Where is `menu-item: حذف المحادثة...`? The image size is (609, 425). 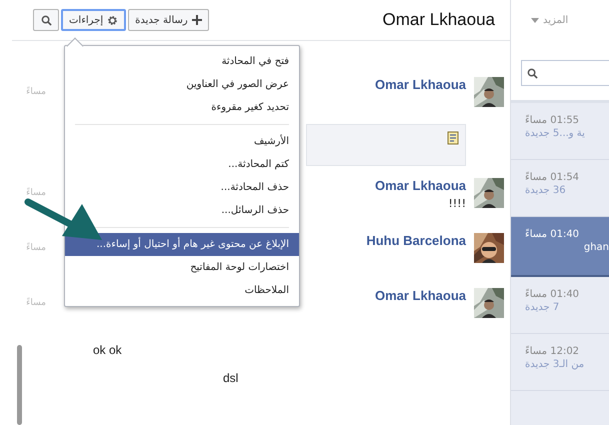
menu-item: حذف المحادثة... is located at coordinates (182, 187).